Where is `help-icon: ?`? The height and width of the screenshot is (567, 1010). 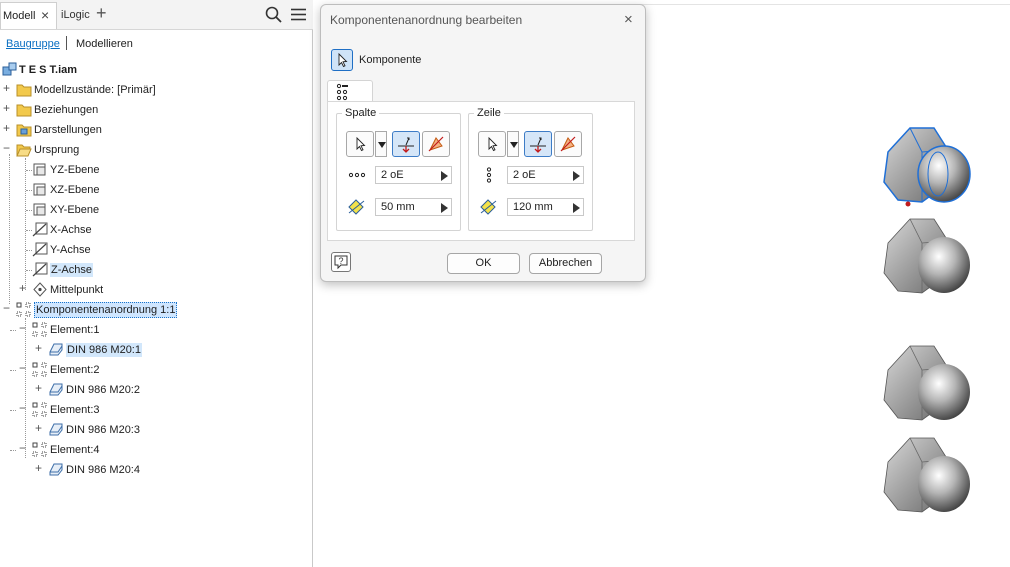
help-icon: ? is located at coordinates (341, 262).